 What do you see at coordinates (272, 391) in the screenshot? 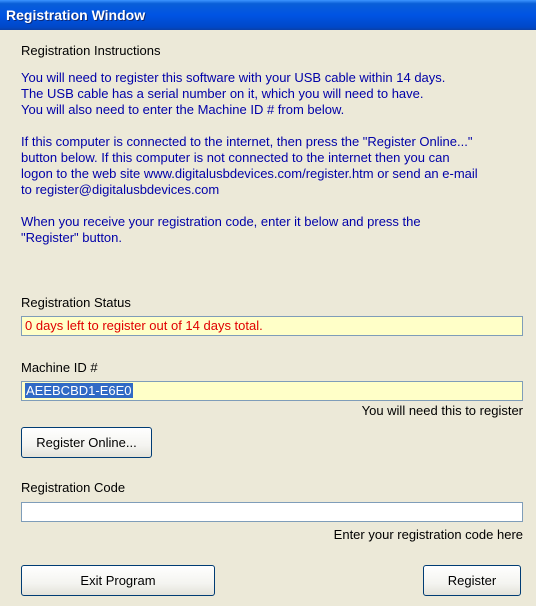
I see `machine-id-field: AEEBCBD1-E6E0` at bounding box center [272, 391].